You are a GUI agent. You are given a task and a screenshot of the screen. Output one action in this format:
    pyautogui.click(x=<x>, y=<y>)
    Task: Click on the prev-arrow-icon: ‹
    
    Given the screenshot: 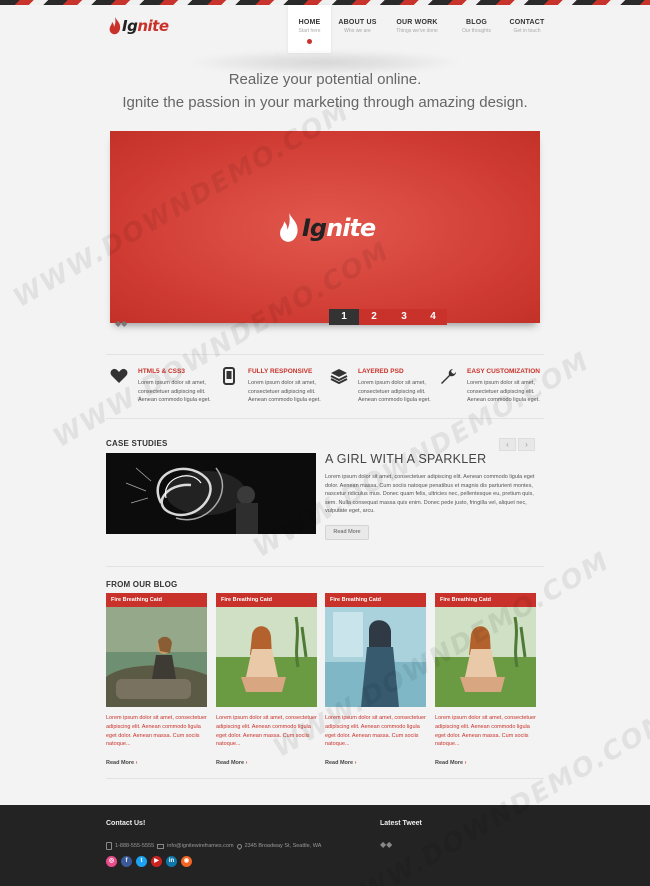 What is the action you would take?
    pyautogui.click(x=507, y=444)
    